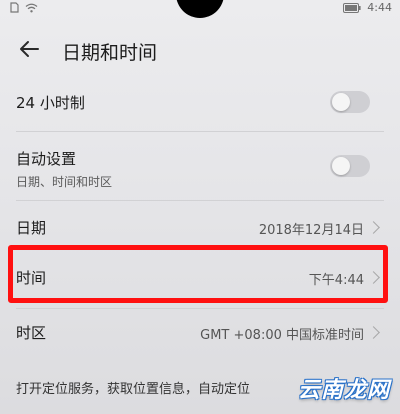 This screenshot has height=414, width=400. I want to click on setting-label: 时区, so click(31, 333).